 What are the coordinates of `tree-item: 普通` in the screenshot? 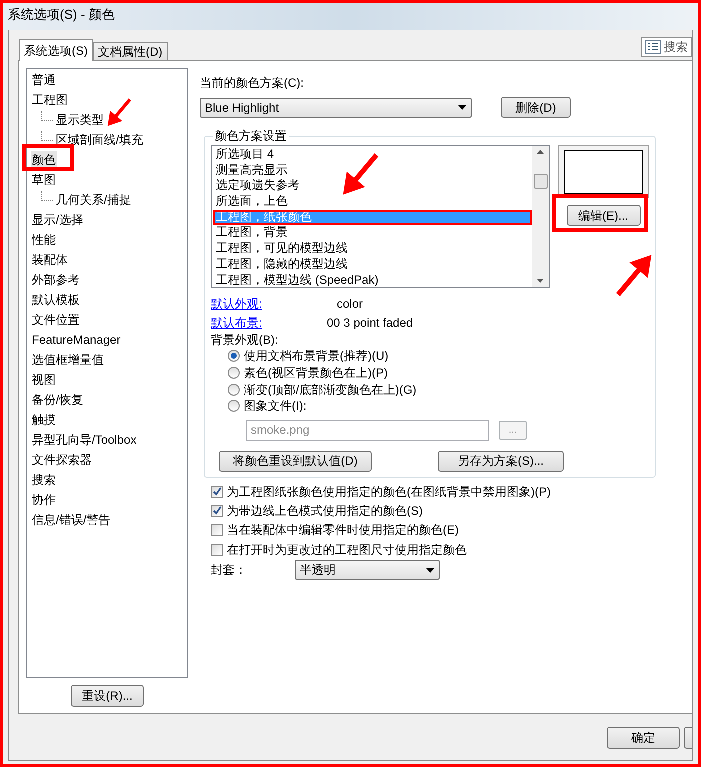 It's located at (44, 80).